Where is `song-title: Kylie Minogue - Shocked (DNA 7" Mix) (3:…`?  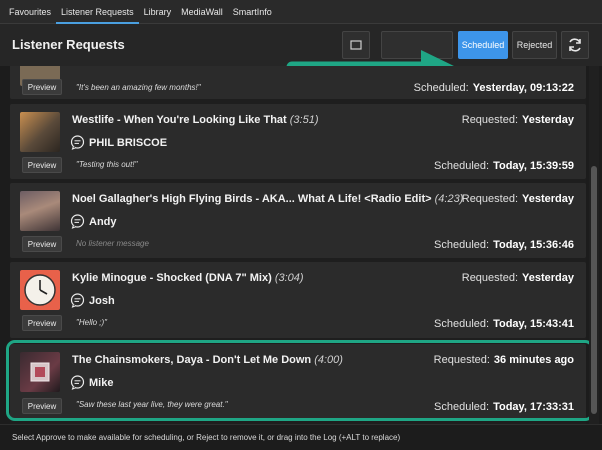 song-title: Kylie Minogue - Shocked (DNA 7" Mix) (3:… is located at coordinates (188, 278).